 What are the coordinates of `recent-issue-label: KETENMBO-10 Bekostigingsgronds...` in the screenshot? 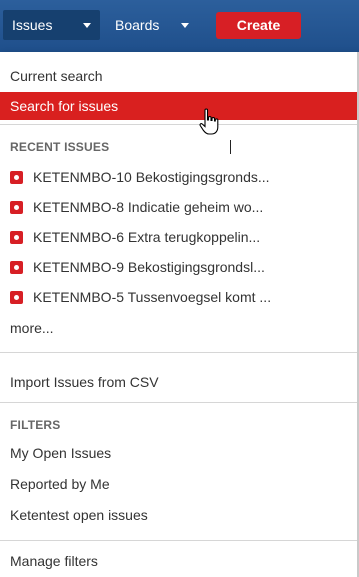 It's located at (151, 177).